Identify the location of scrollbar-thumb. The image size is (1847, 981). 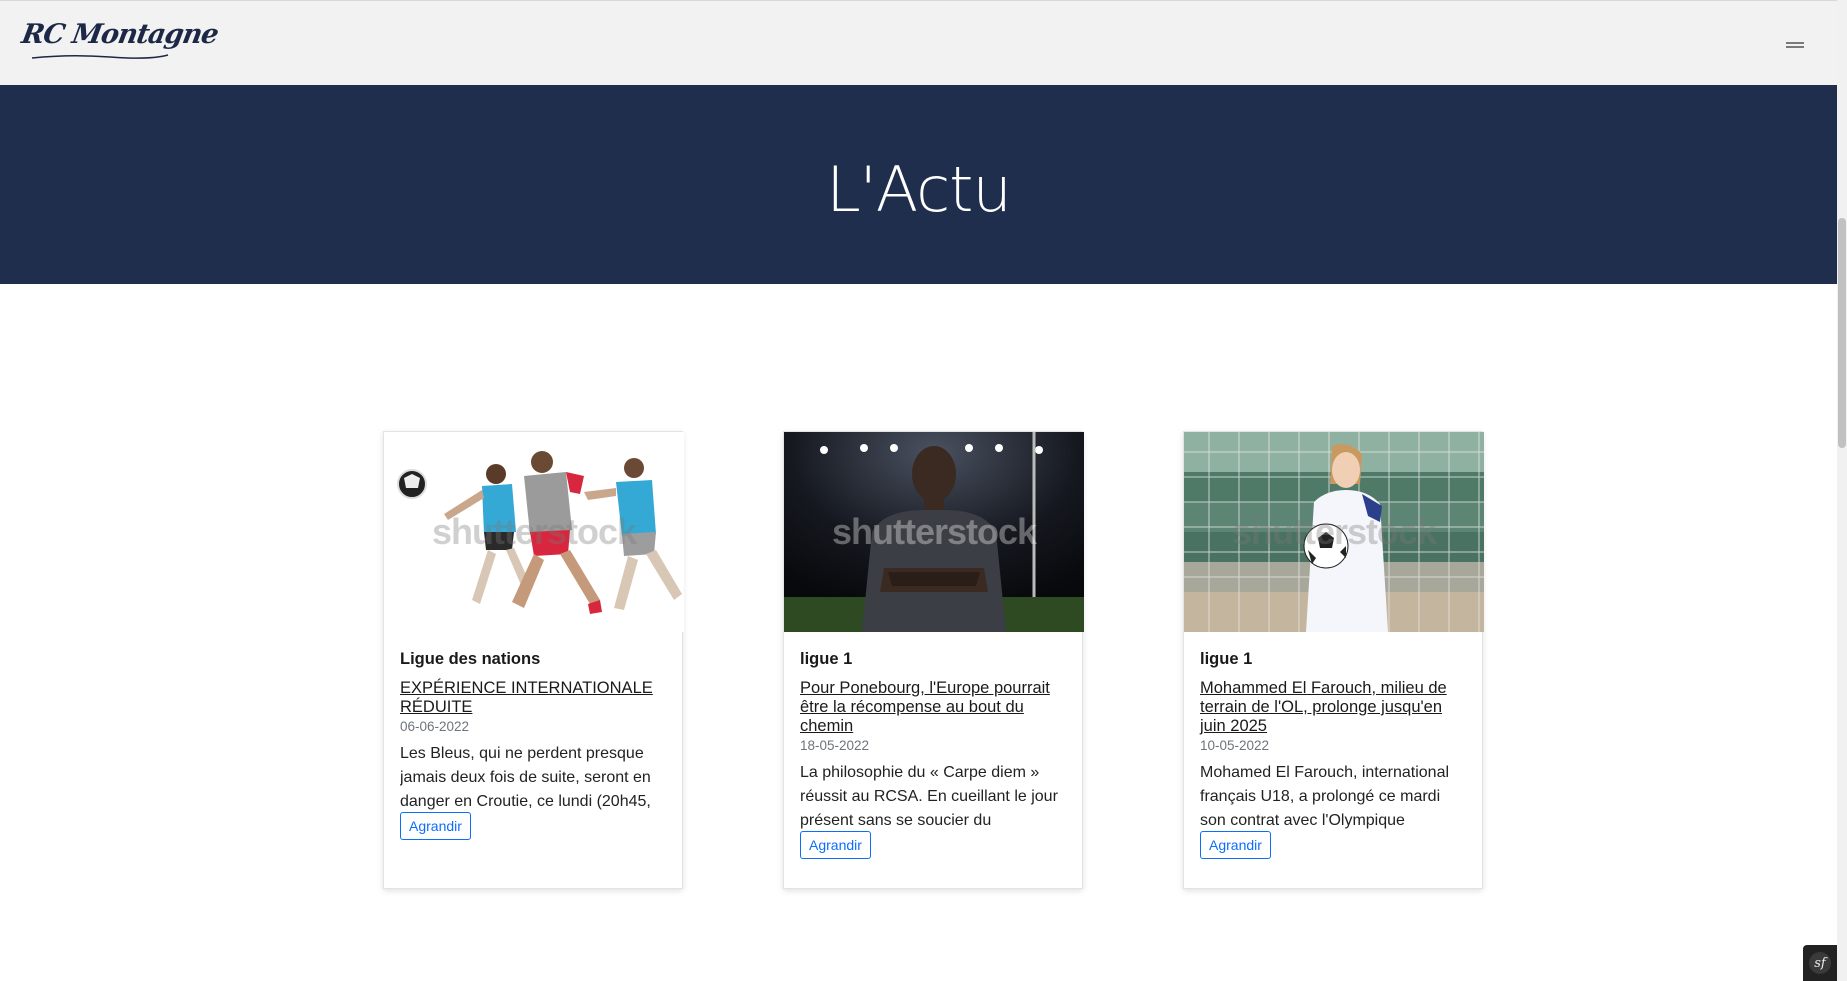
(1842, 333).